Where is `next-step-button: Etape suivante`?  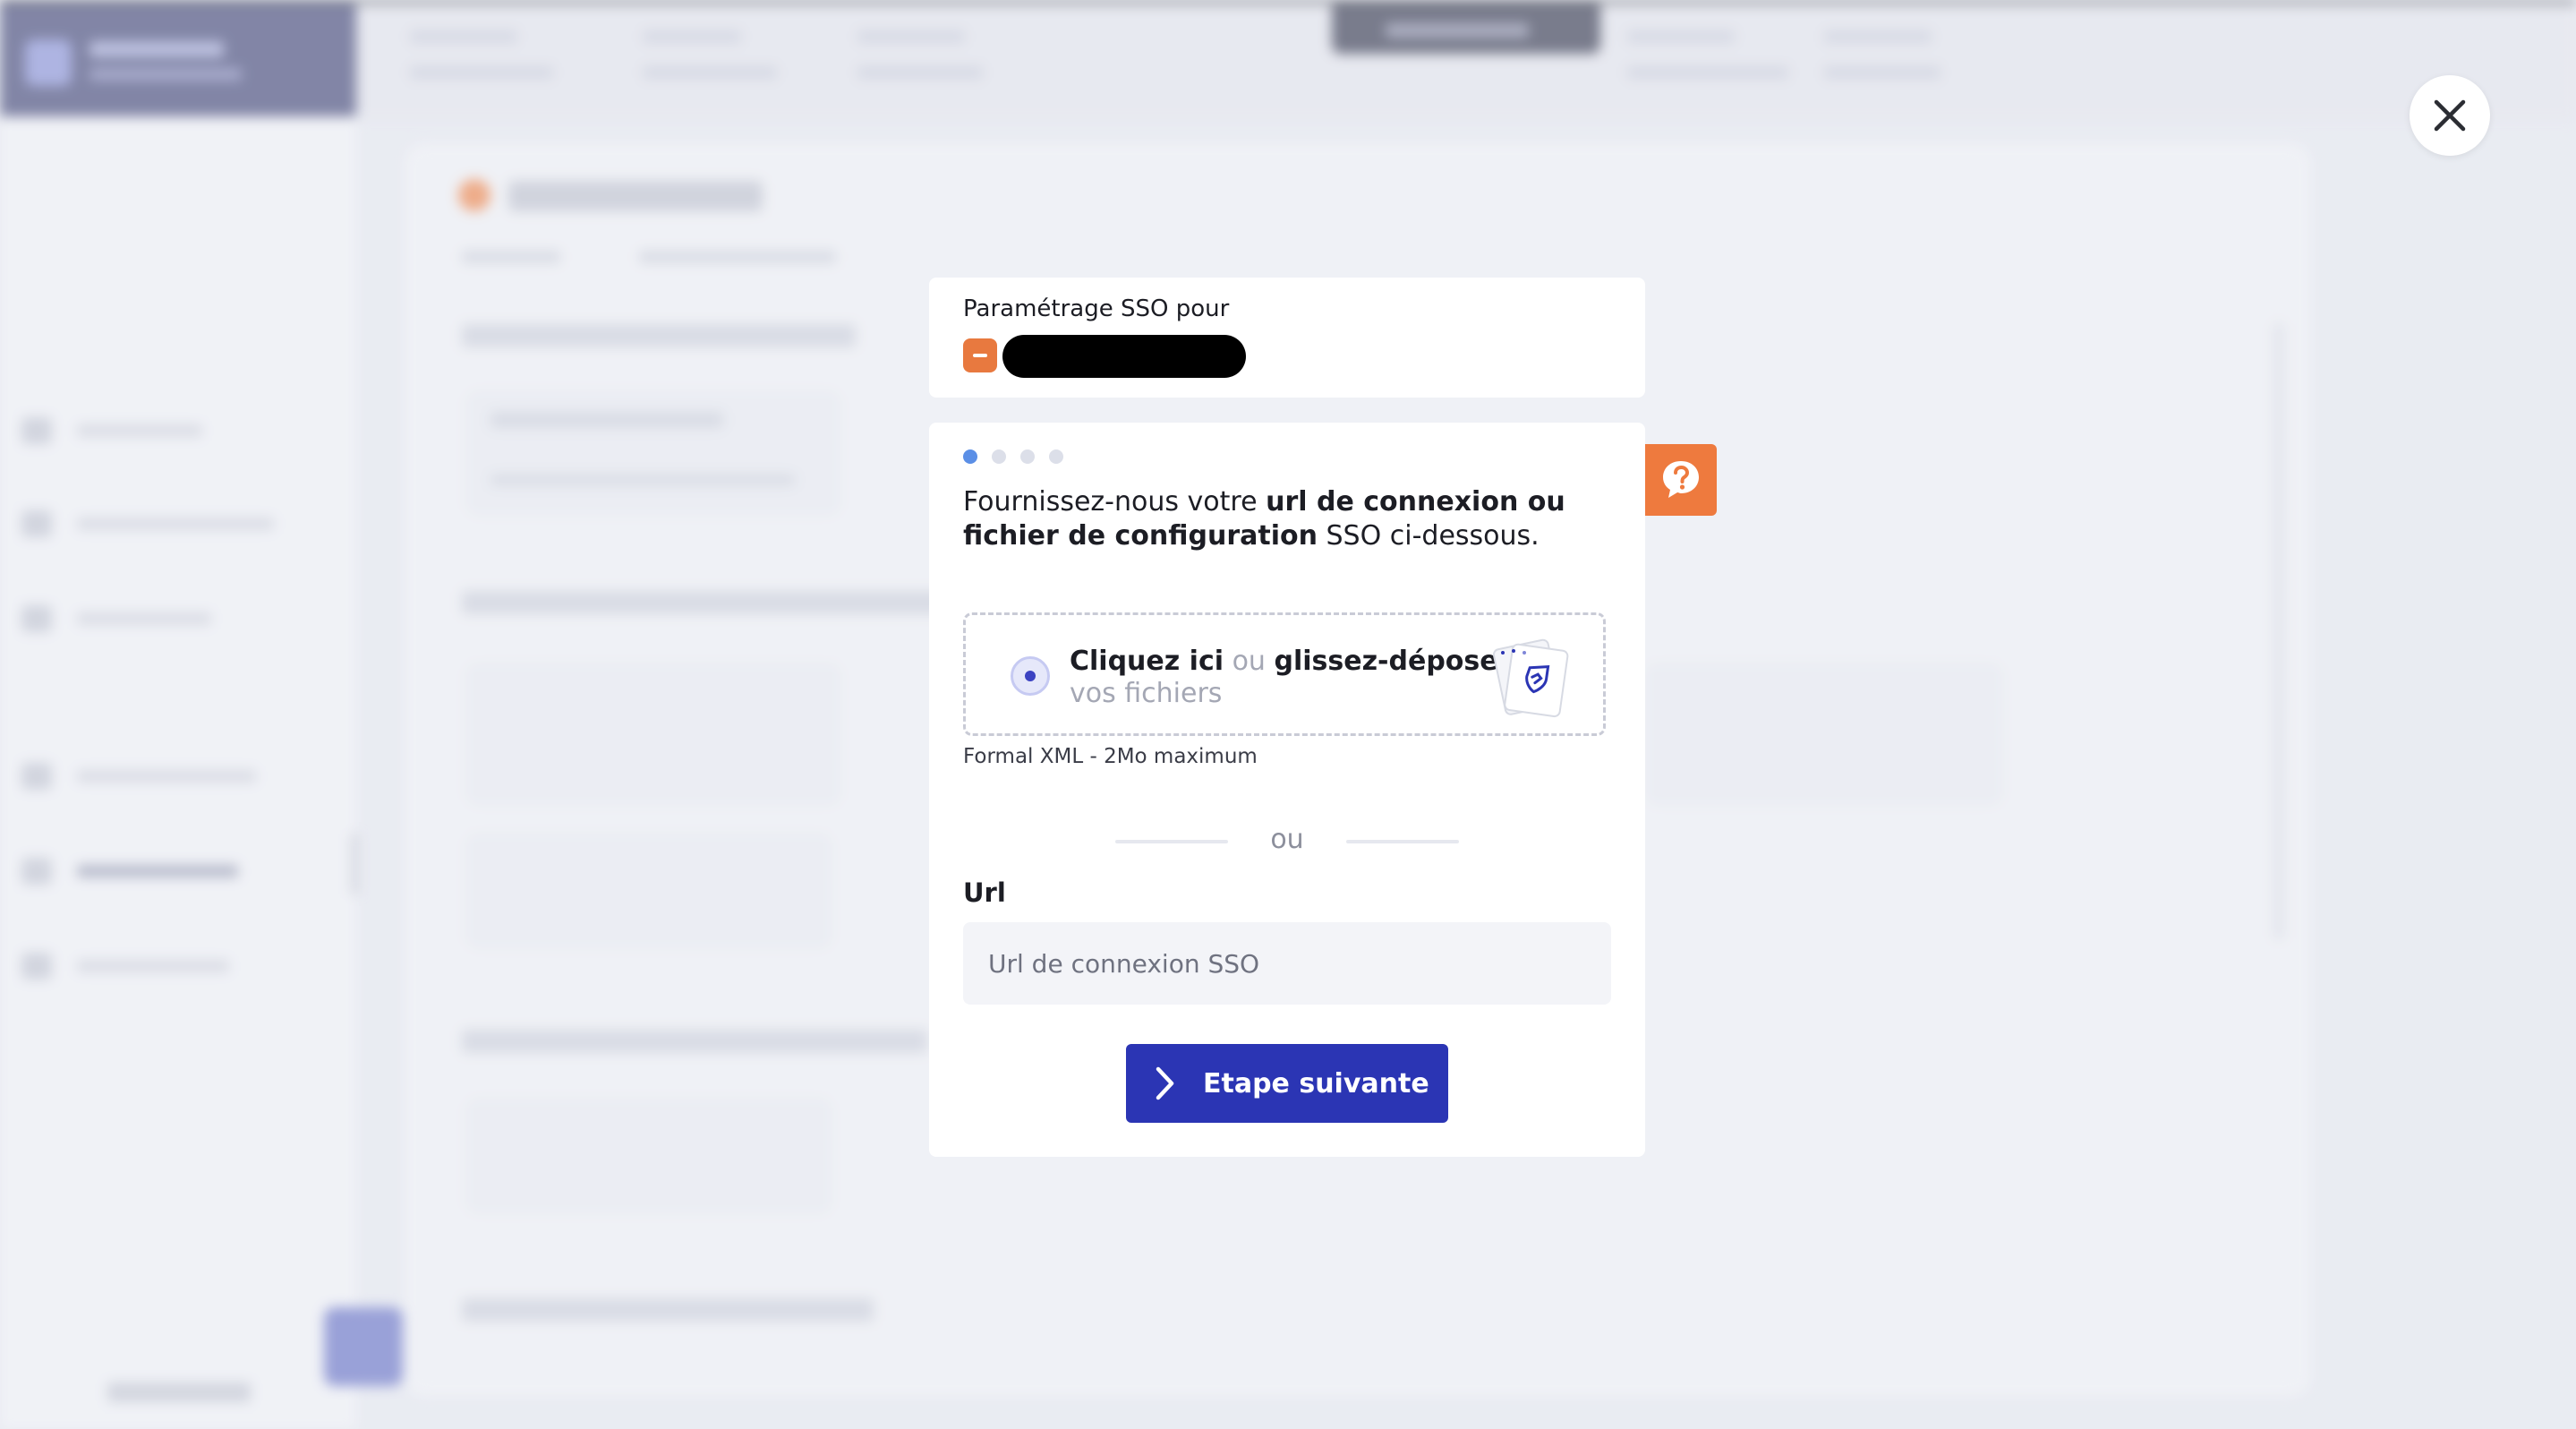 next-step-button: Etape suivante is located at coordinates (1287, 1083).